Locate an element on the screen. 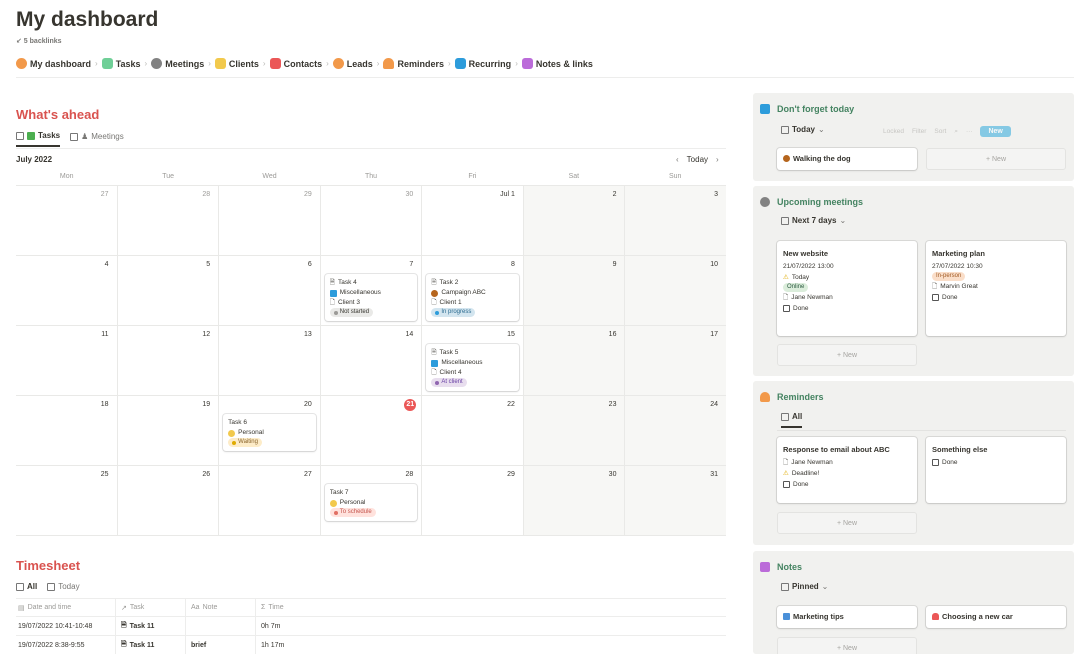 This screenshot has height=654, width=1090. calendar-day: 28 is located at coordinates (168, 221).